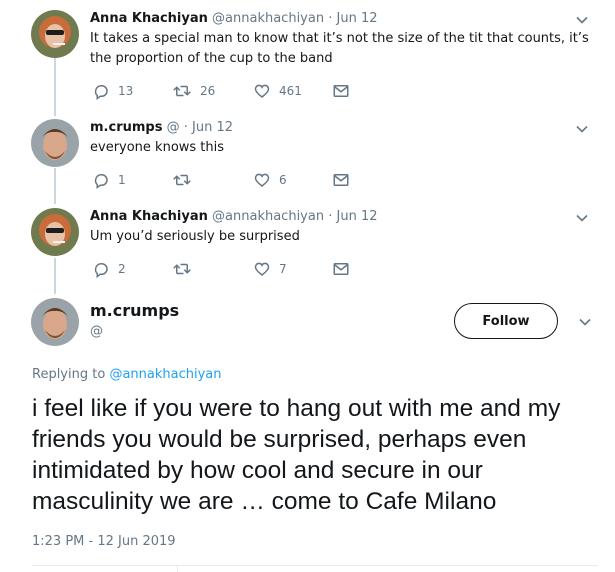  Describe the element at coordinates (290, 91) in the screenshot. I see `like-count: 461` at that location.